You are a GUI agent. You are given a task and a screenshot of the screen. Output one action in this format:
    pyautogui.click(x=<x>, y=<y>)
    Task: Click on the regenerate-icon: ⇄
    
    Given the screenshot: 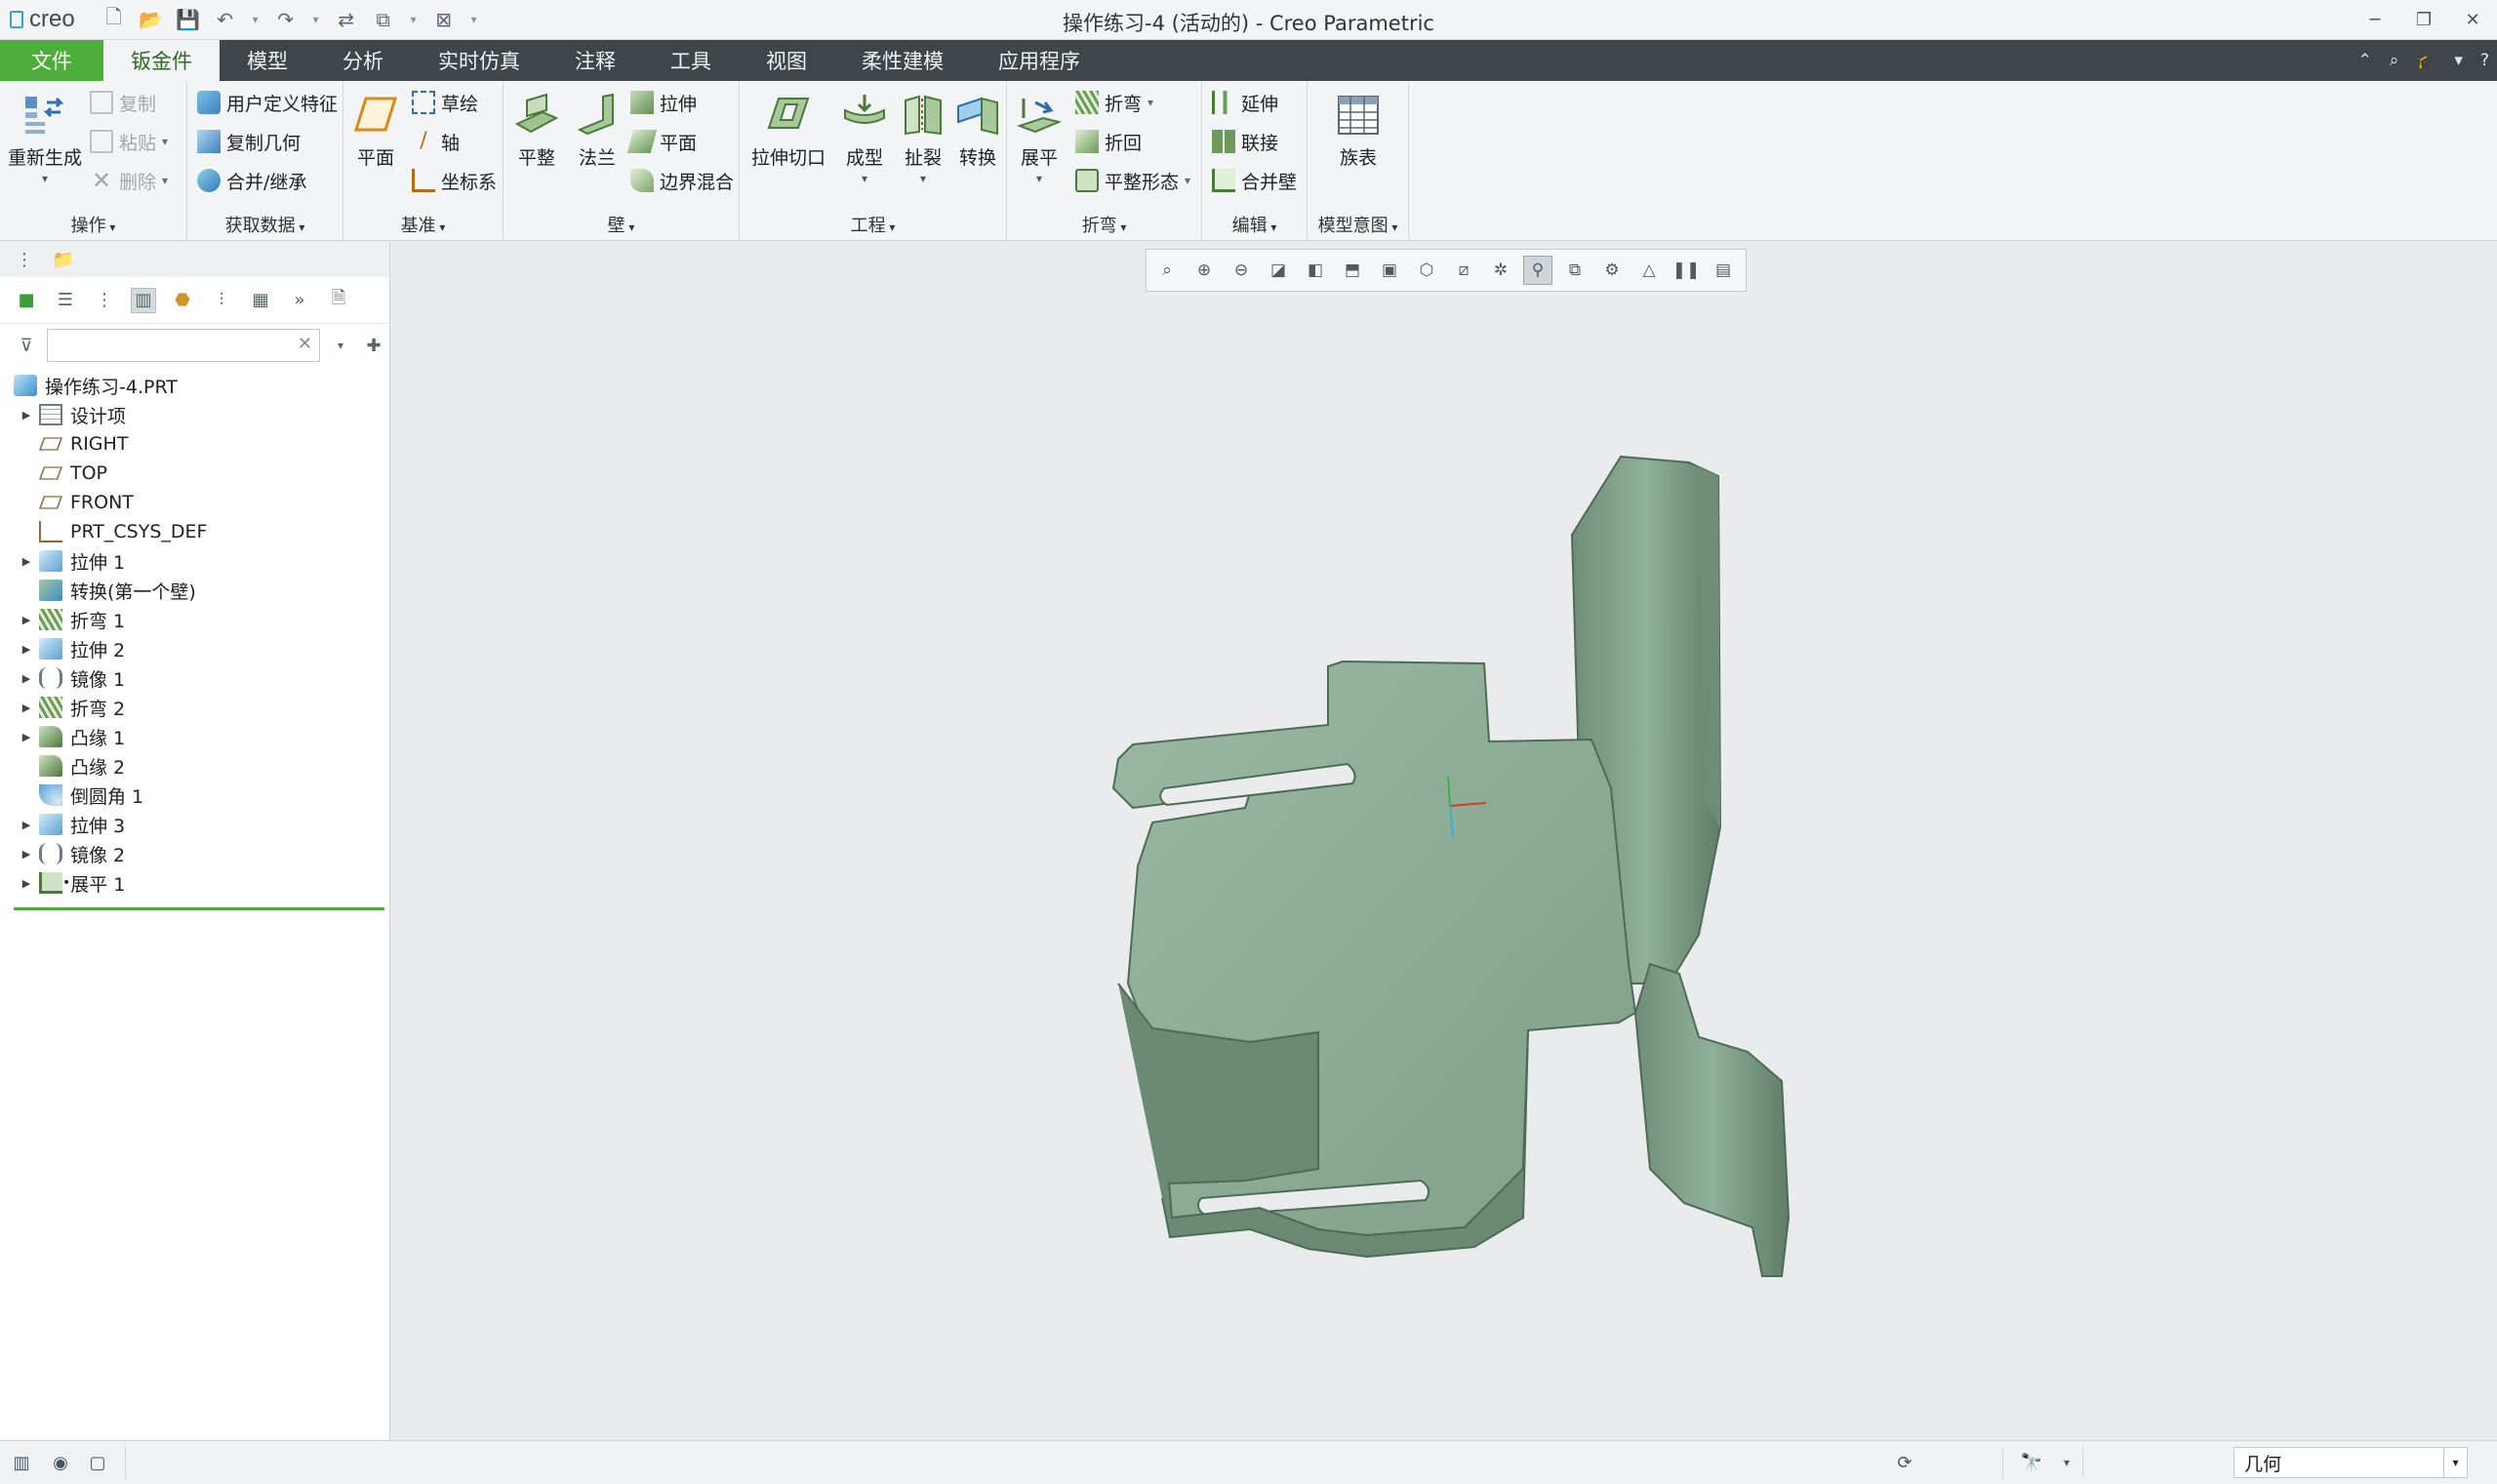 What is the action you would take?
    pyautogui.click(x=347, y=19)
    